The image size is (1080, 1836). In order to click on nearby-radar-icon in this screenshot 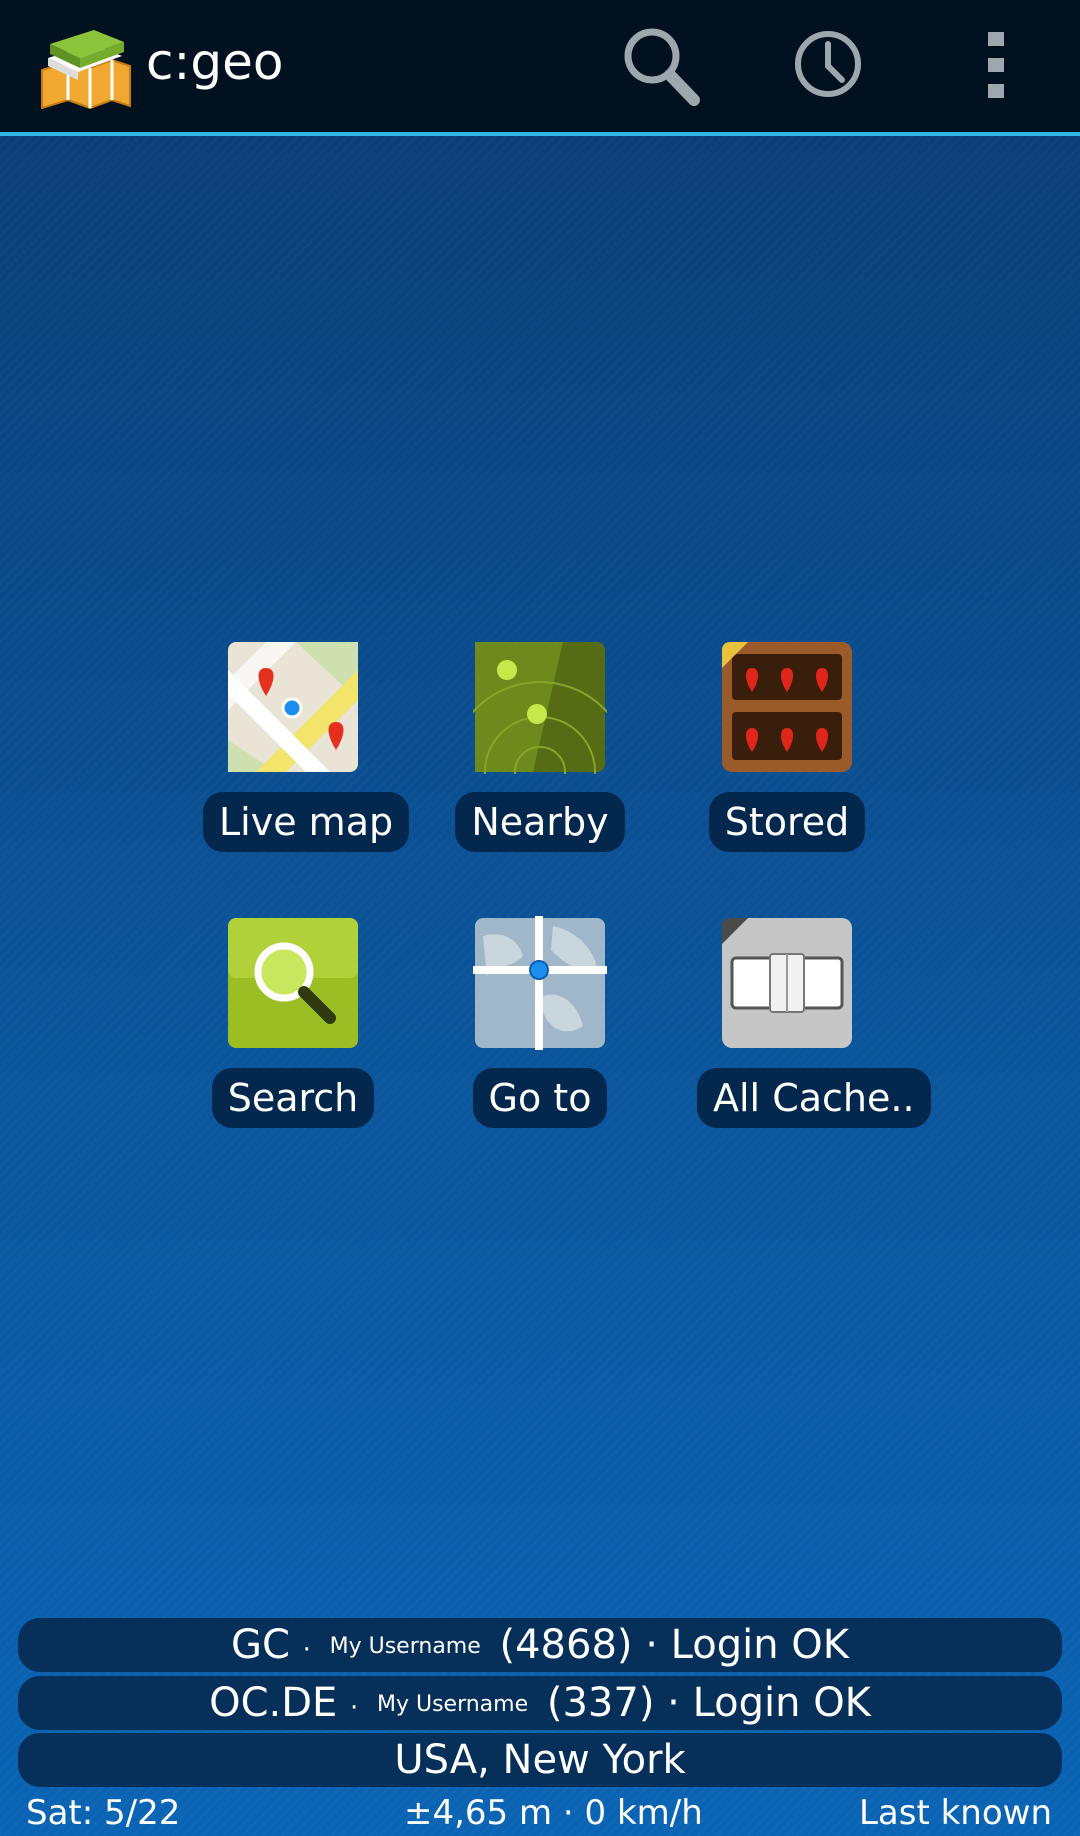, I will do `click(540, 708)`.